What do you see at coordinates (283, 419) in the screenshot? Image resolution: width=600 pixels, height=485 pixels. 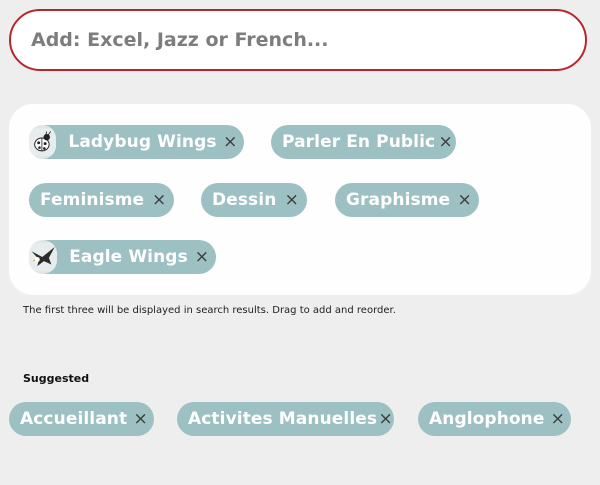 I see `tag-label: Activites Manuelles` at bounding box center [283, 419].